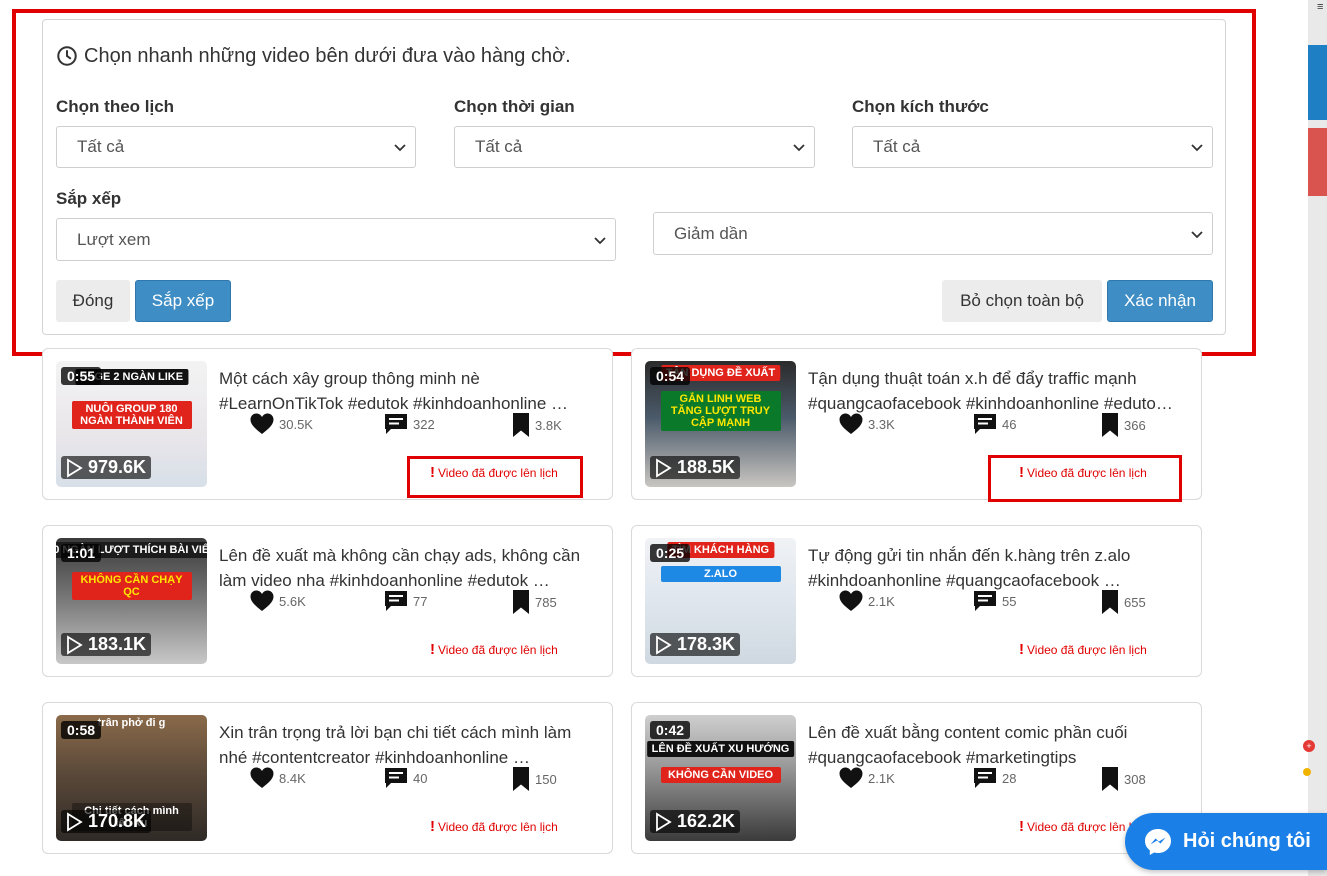 This screenshot has width=1327, height=876. Describe the element at coordinates (115, 106) in the screenshot. I see `calendar-label: Chọn theo lịch` at that location.